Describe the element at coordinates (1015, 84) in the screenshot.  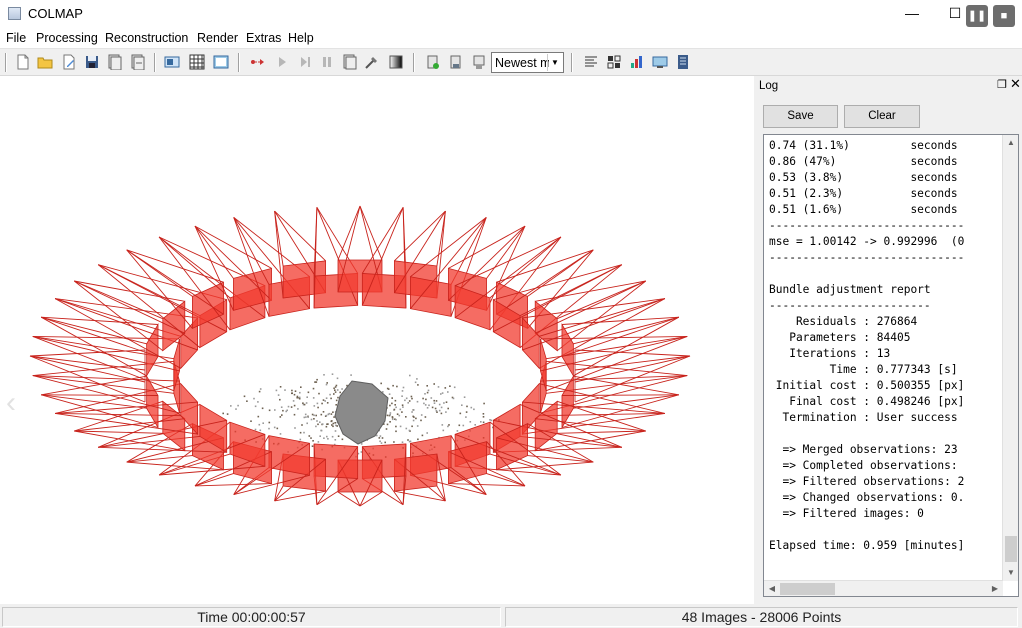
I see `close-panel-icon: ✕` at that location.